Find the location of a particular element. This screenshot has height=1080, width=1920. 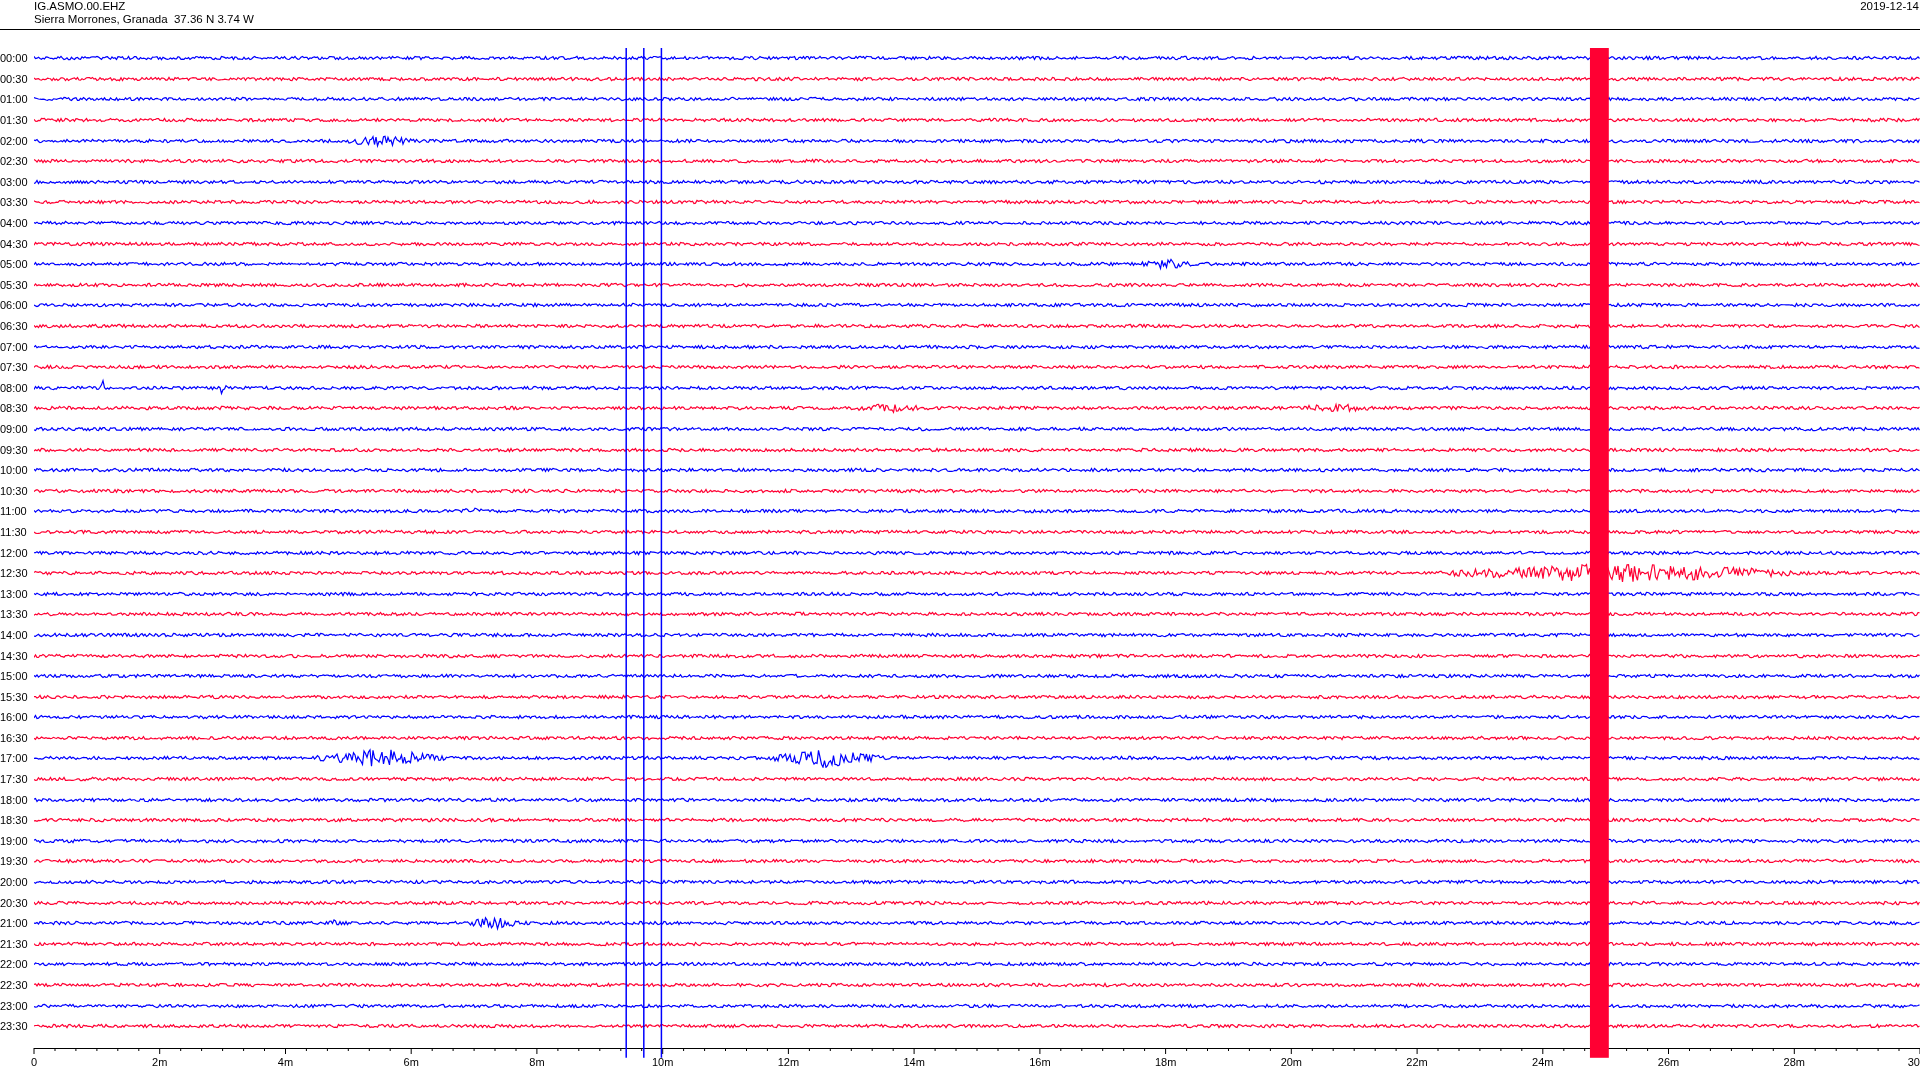

time-label: 19:30 is located at coordinates (14, 861).